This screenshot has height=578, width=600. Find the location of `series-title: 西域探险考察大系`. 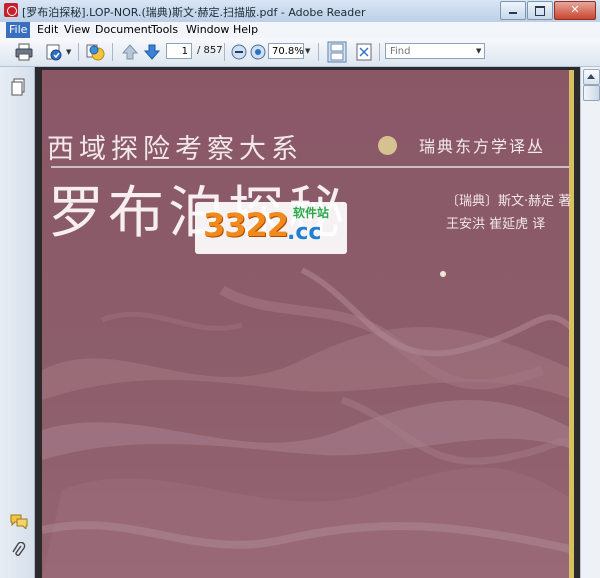

series-title: 西域探险考察大系 is located at coordinates (175, 149).